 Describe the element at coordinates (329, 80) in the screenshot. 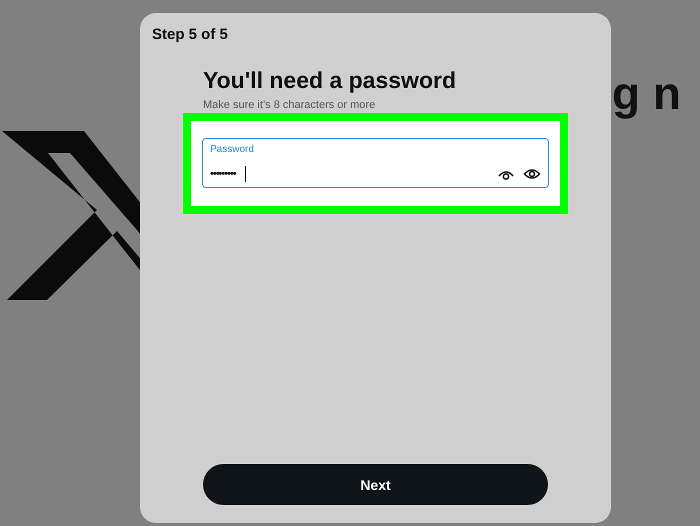

I see `dialog-title: You'll need a password` at that location.